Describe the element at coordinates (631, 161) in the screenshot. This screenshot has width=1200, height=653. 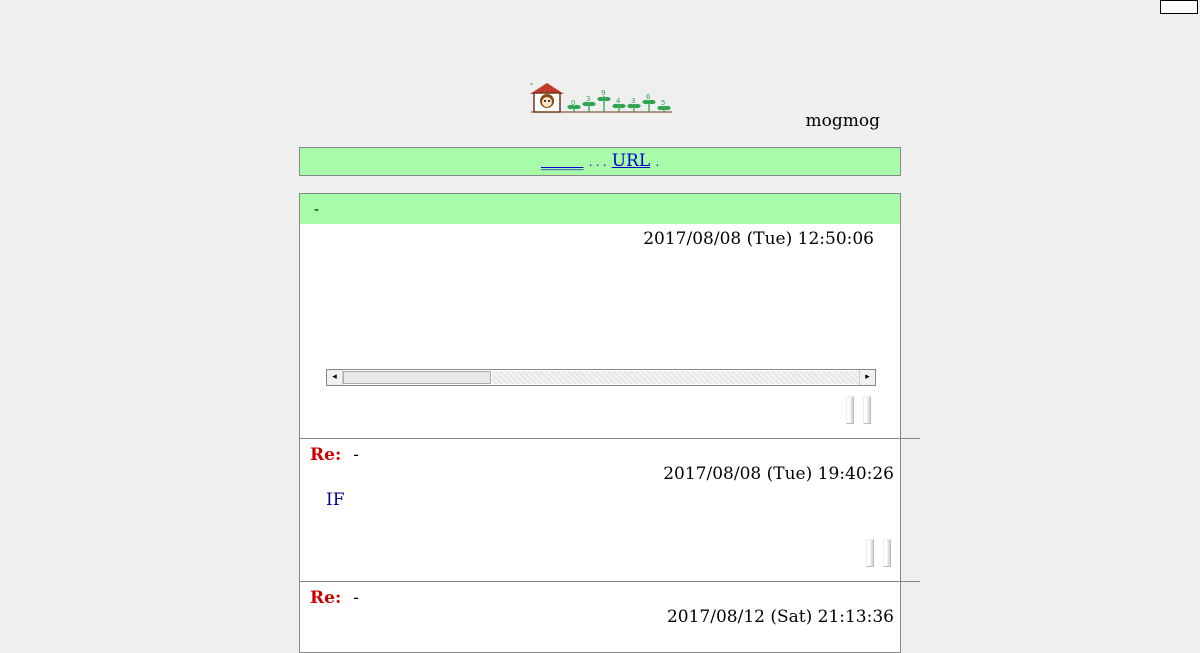
I see `menu-link-url: URL` at that location.